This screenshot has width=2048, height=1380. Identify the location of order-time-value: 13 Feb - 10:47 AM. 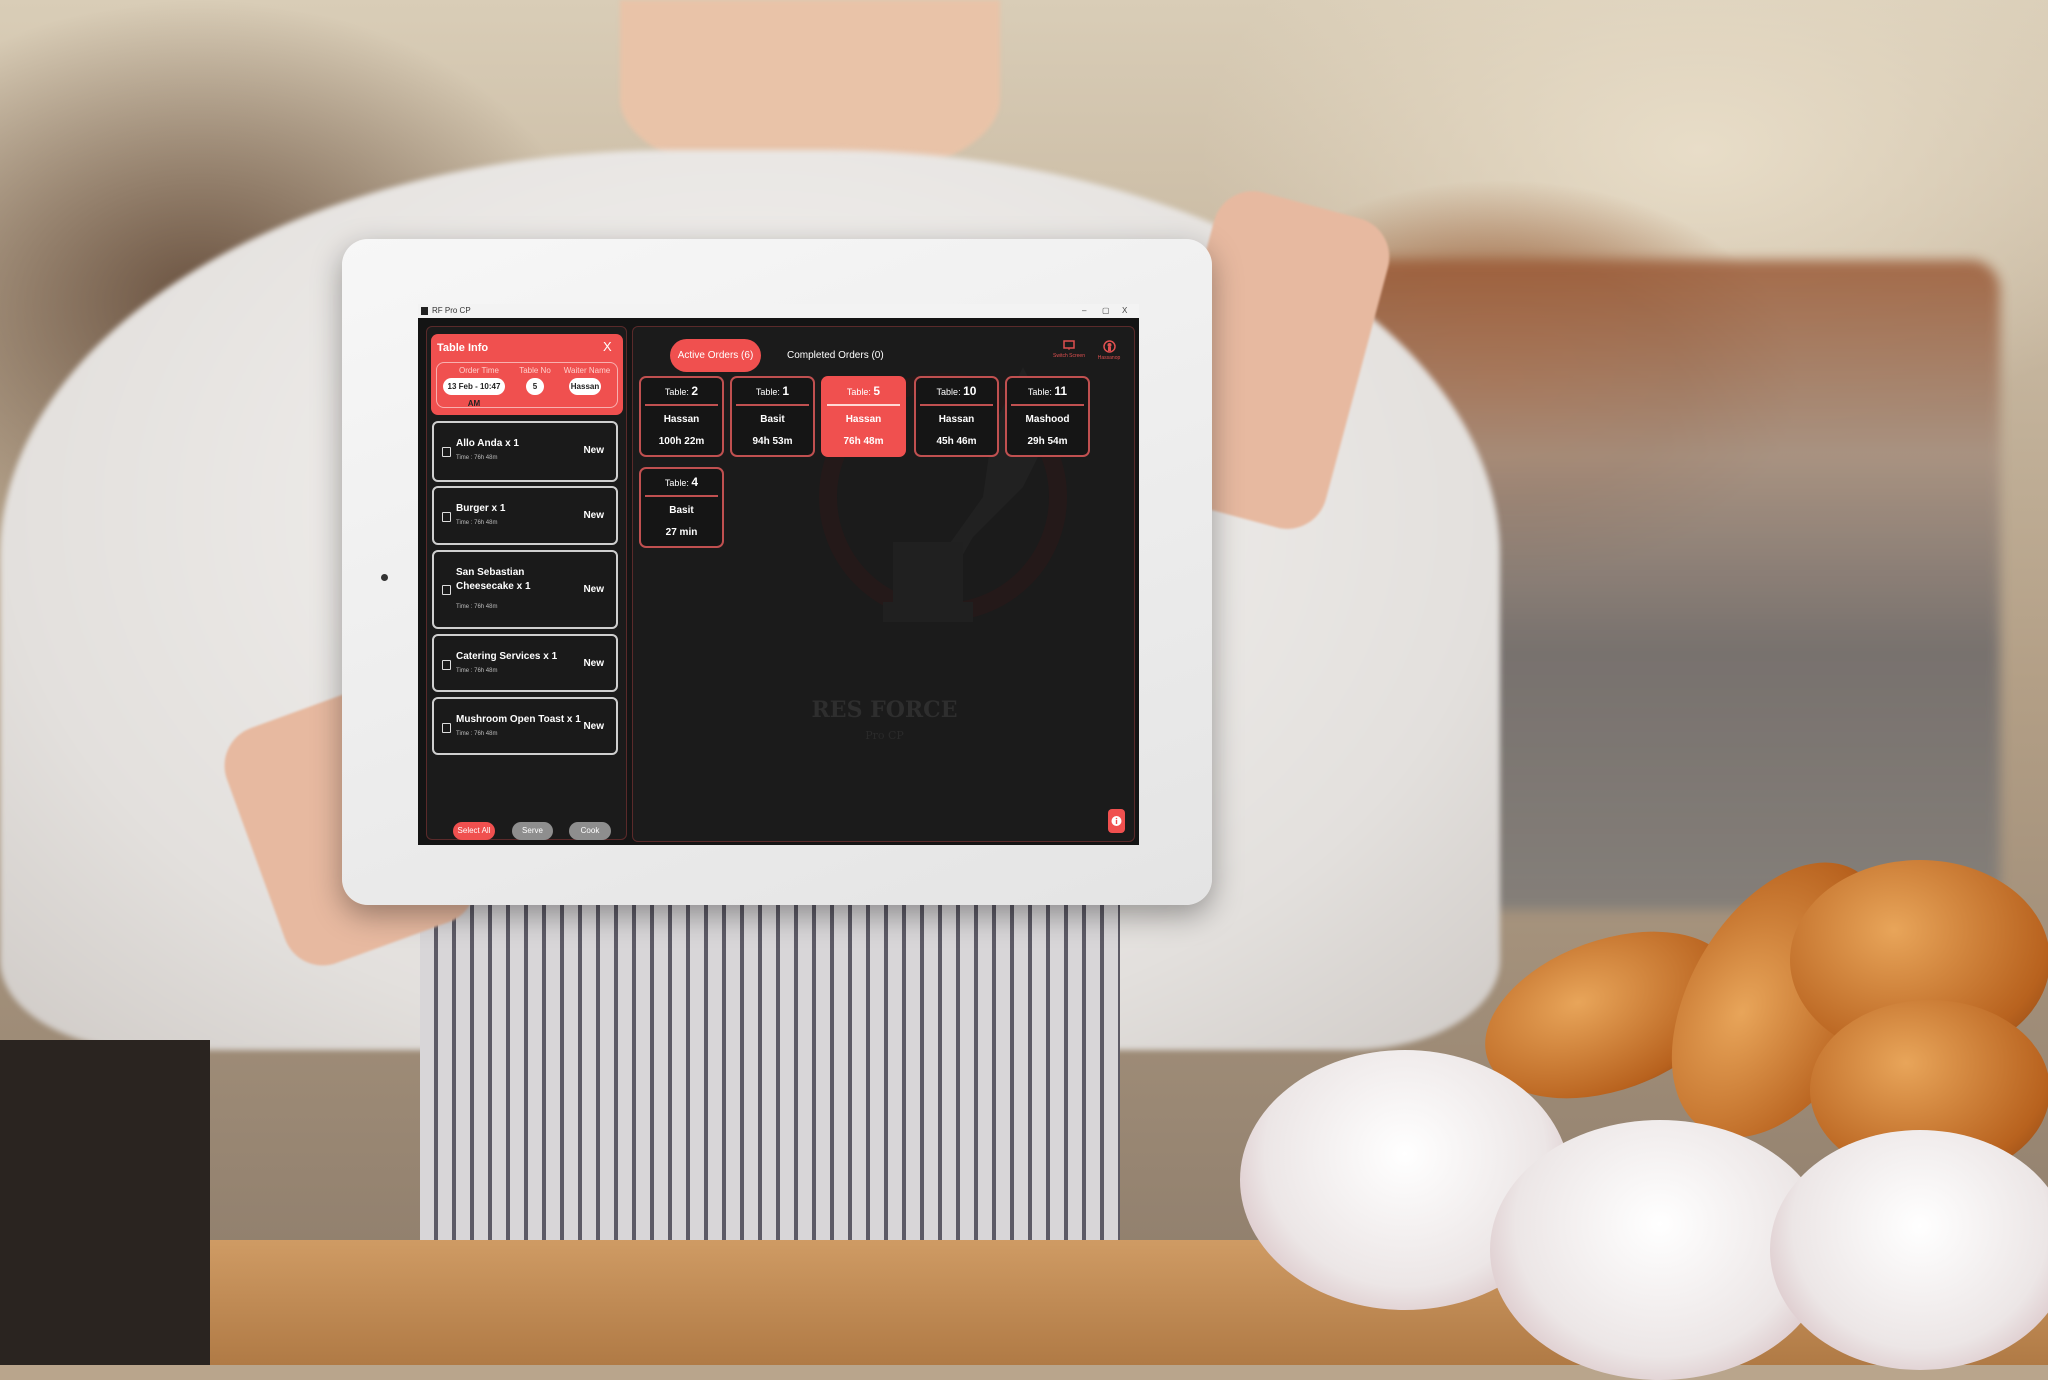
(474, 393).